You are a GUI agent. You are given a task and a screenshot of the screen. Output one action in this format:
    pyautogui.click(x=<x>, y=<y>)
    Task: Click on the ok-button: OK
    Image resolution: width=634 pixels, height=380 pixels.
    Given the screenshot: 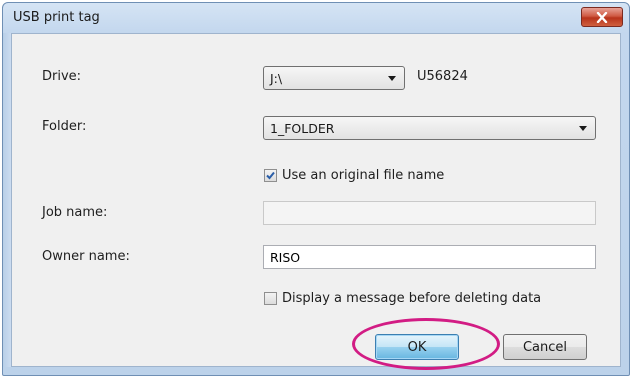 What is the action you would take?
    pyautogui.click(x=417, y=347)
    